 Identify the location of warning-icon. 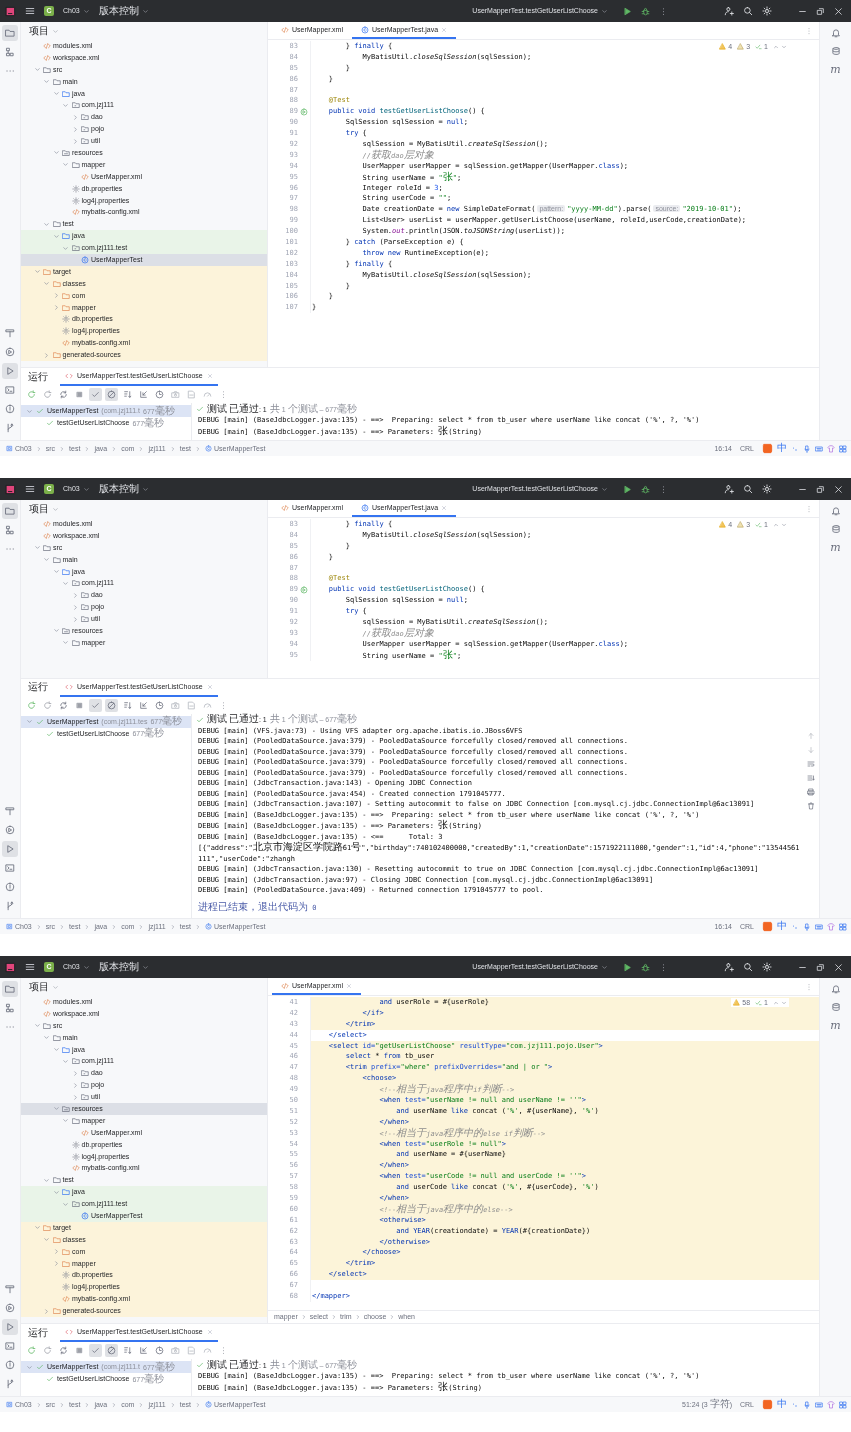
(741, 524).